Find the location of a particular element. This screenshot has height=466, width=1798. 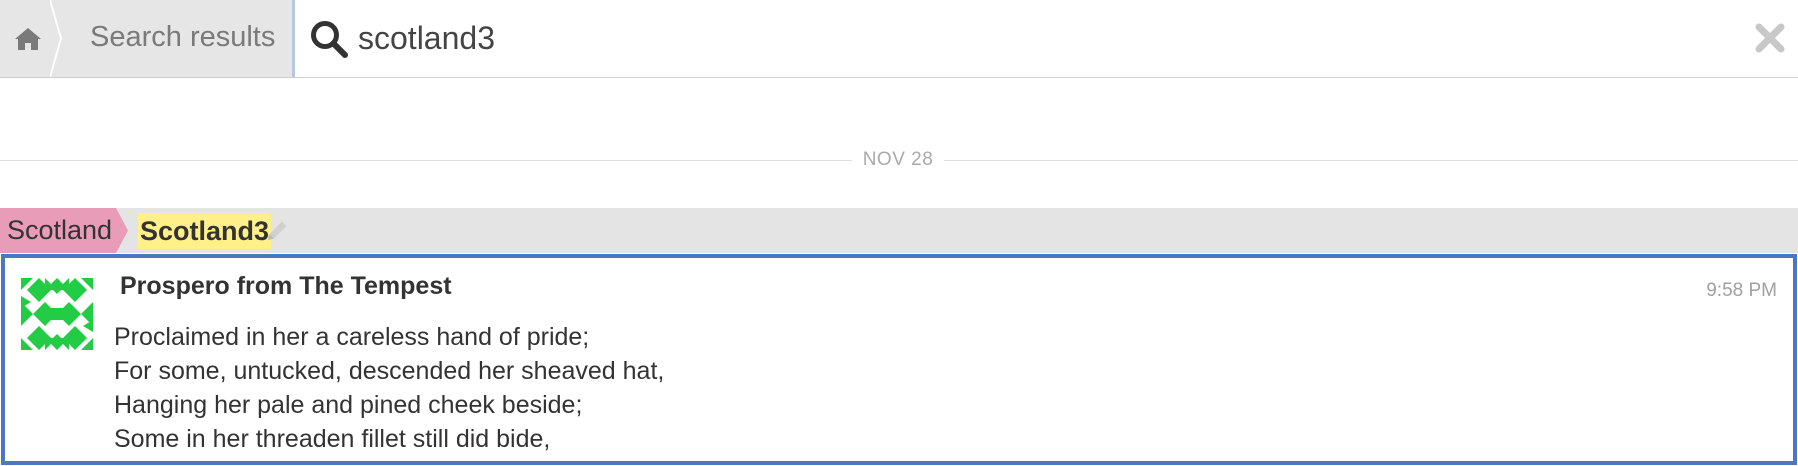

pencil-icon is located at coordinates (277, 231).